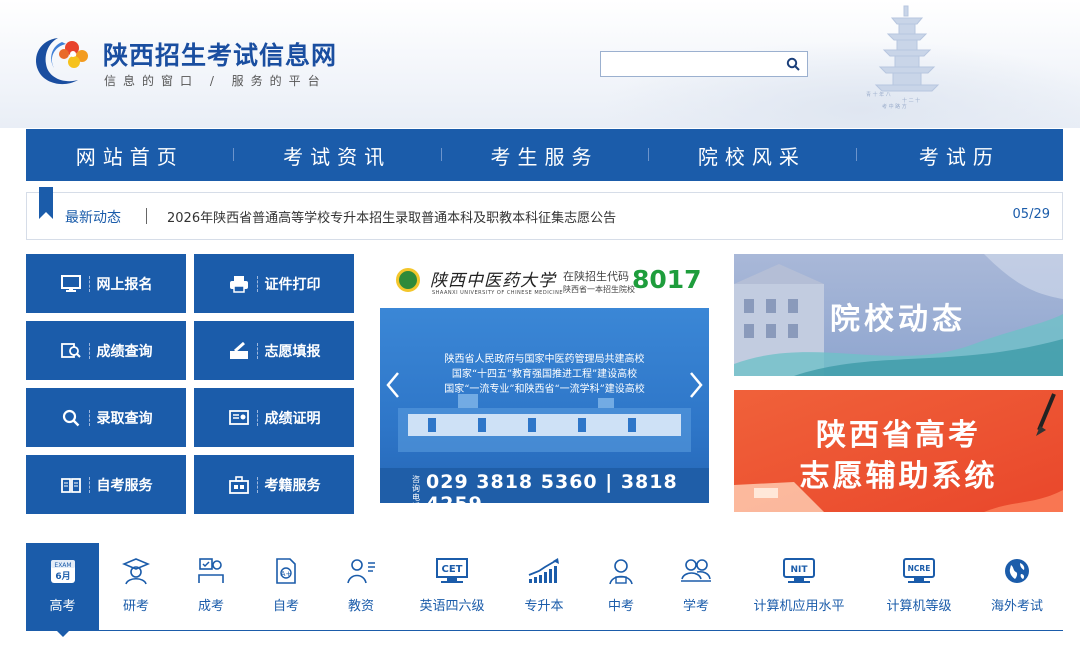 Image resolution: width=1080 pixels, height=646 pixels. Describe the element at coordinates (1017, 571) in the screenshot. I see `globe-icon` at that location.